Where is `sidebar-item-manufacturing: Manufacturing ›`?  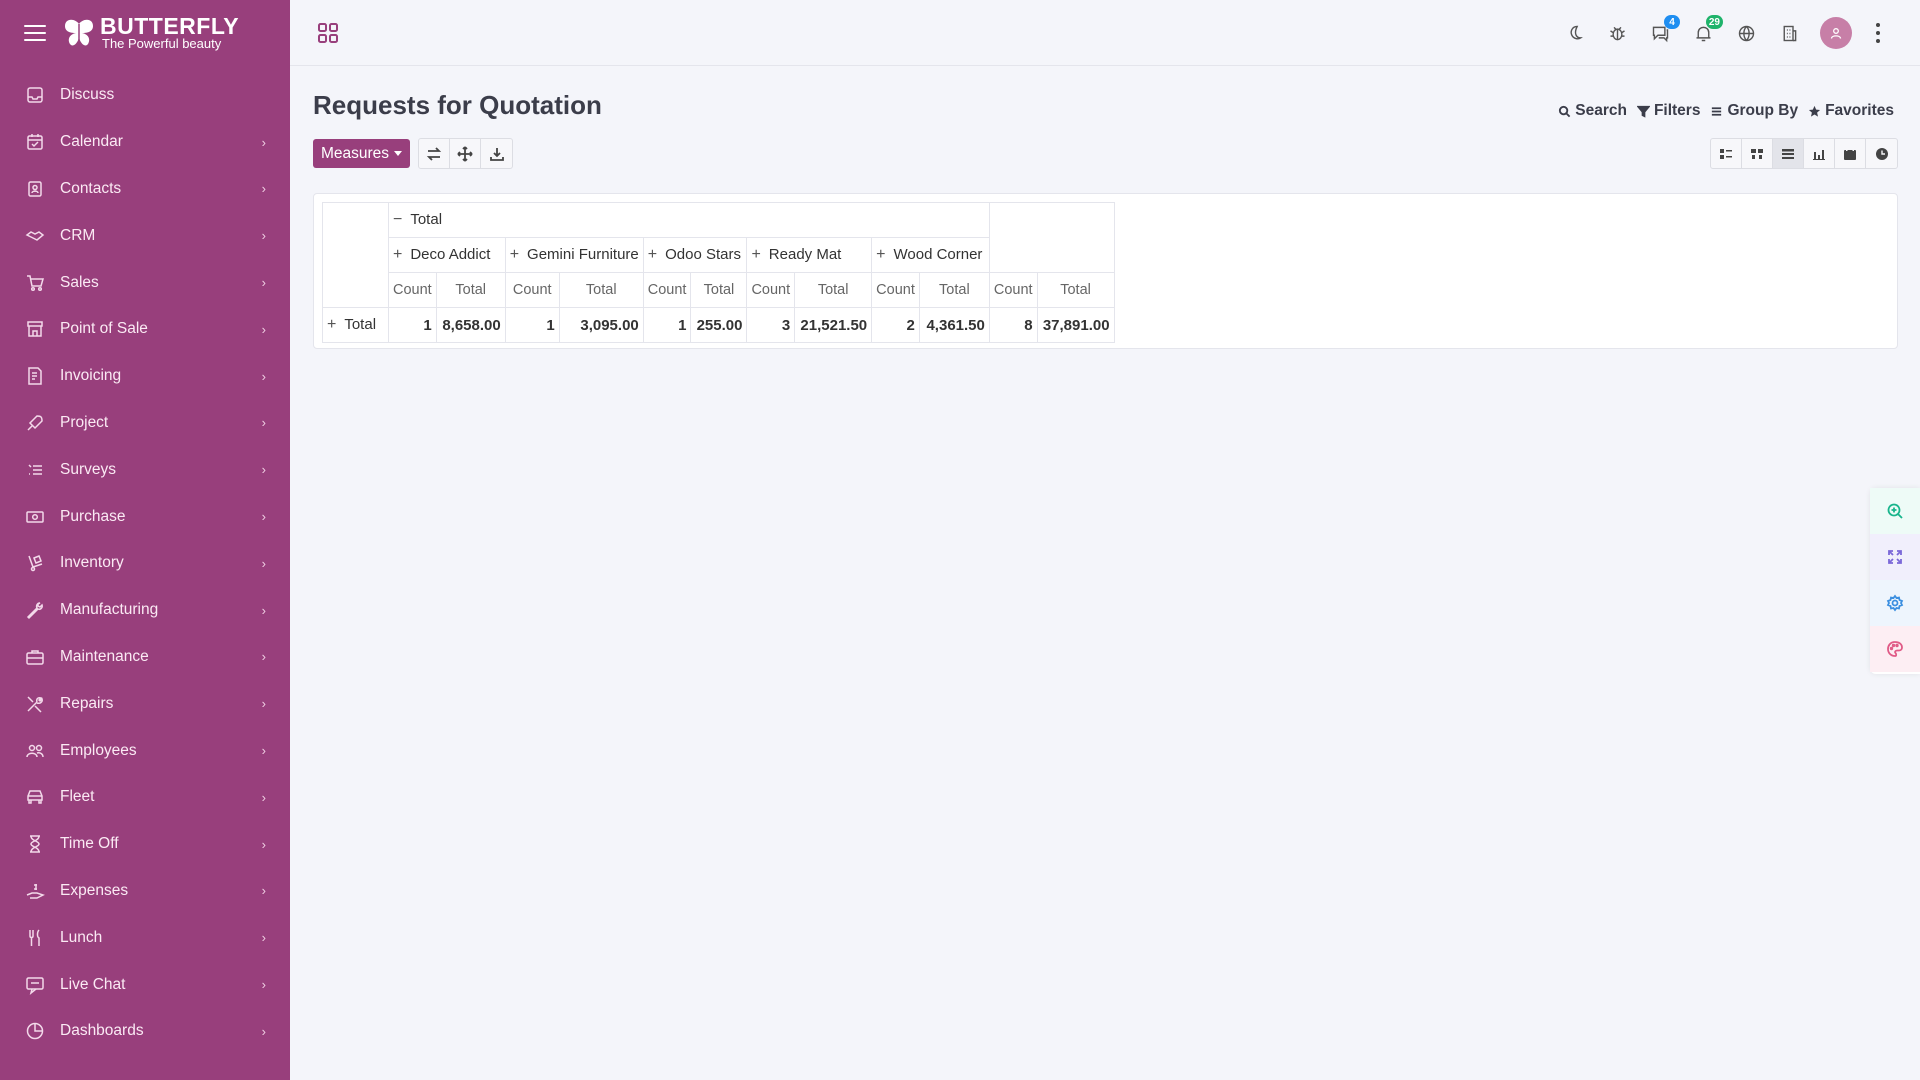
sidebar-item-manufacturing: Manufacturing › is located at coordinates (145, 610).